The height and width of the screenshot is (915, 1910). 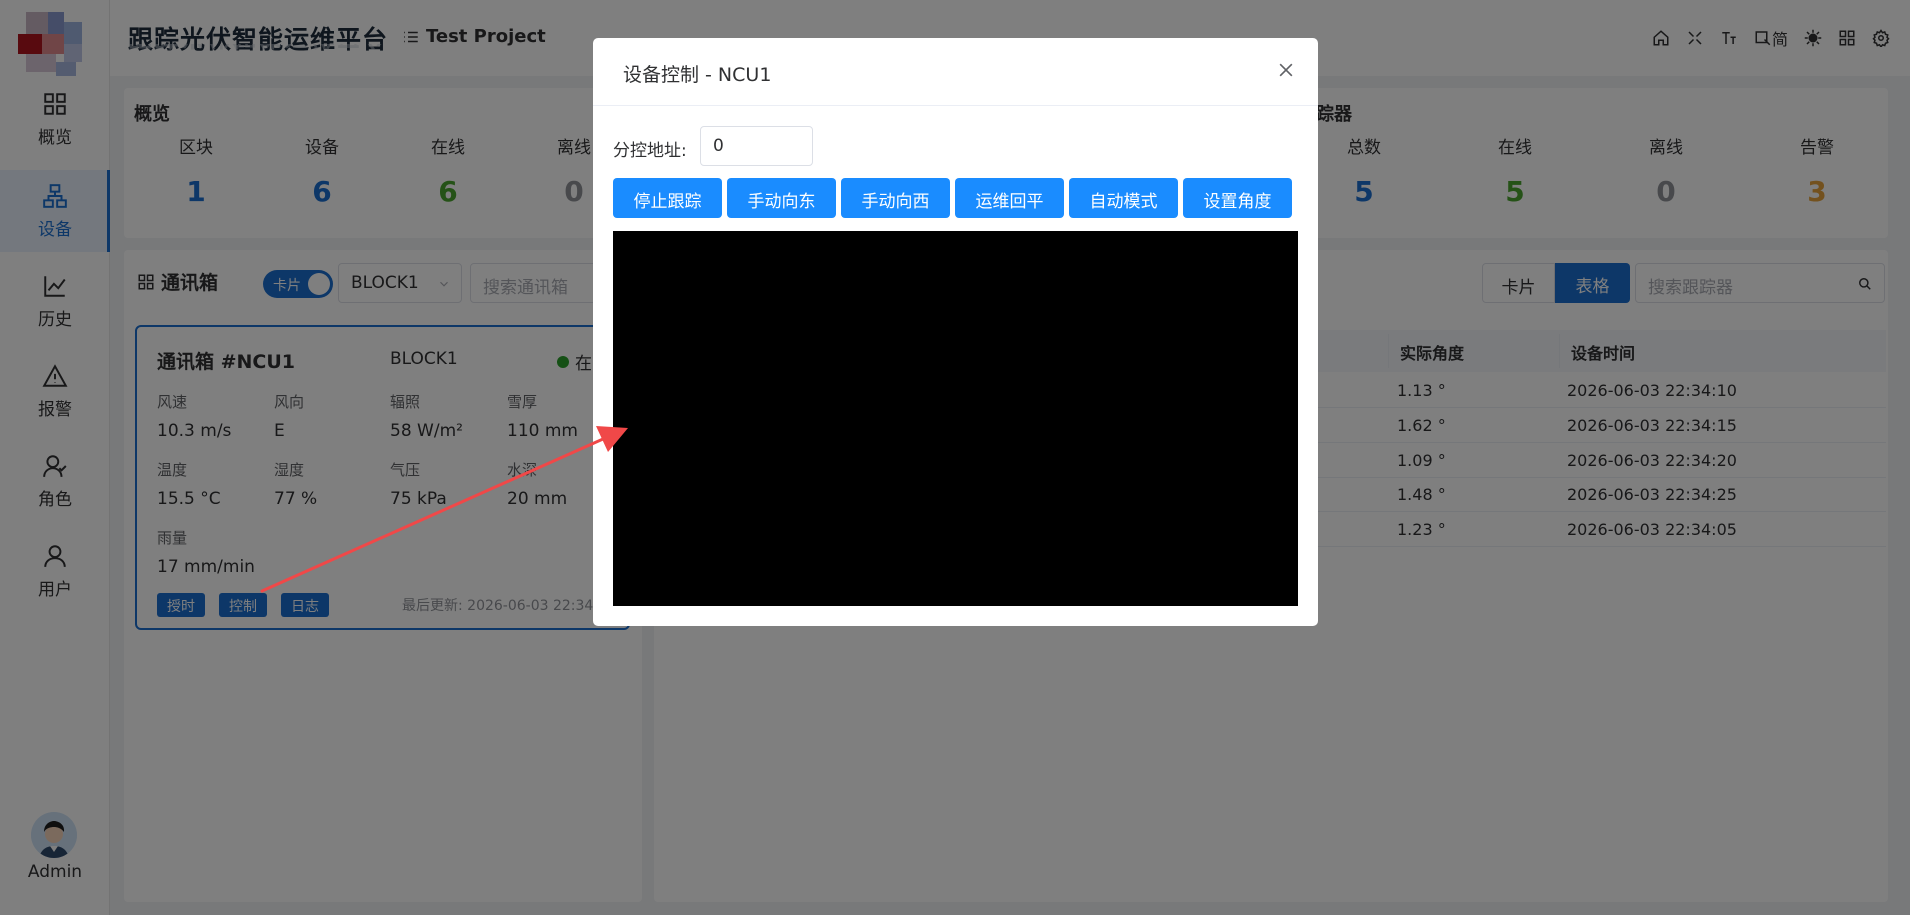 What do you see at coordinates (1123, 198) in the screenshot?
I see `auto-mode-button: 自动模式` at bounding box center [1123, 198].